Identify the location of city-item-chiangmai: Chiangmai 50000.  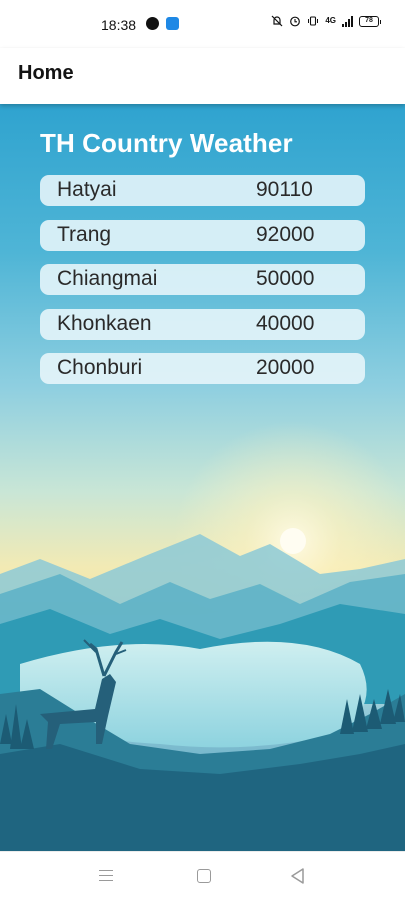
(202, 279).